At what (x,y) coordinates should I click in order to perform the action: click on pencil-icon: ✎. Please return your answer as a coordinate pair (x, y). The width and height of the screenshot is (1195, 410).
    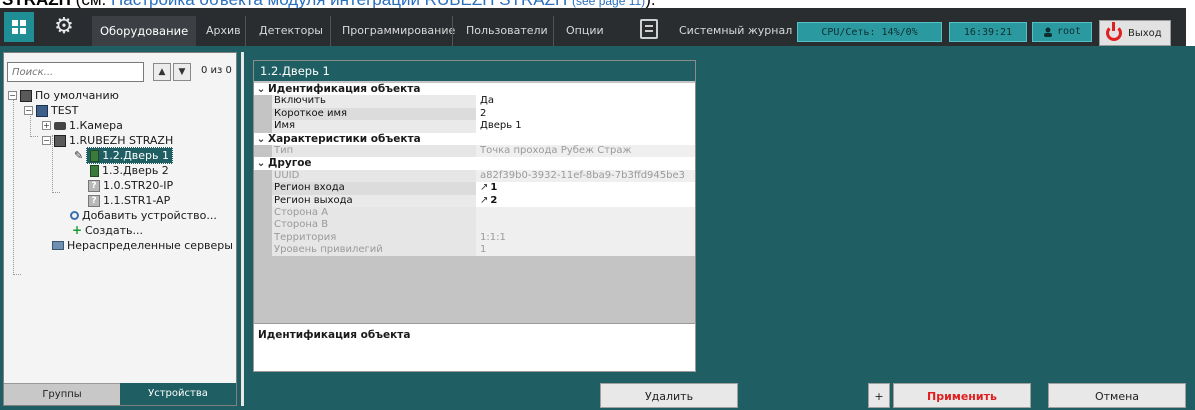
    Looking at the image, I should click on (79, 155).